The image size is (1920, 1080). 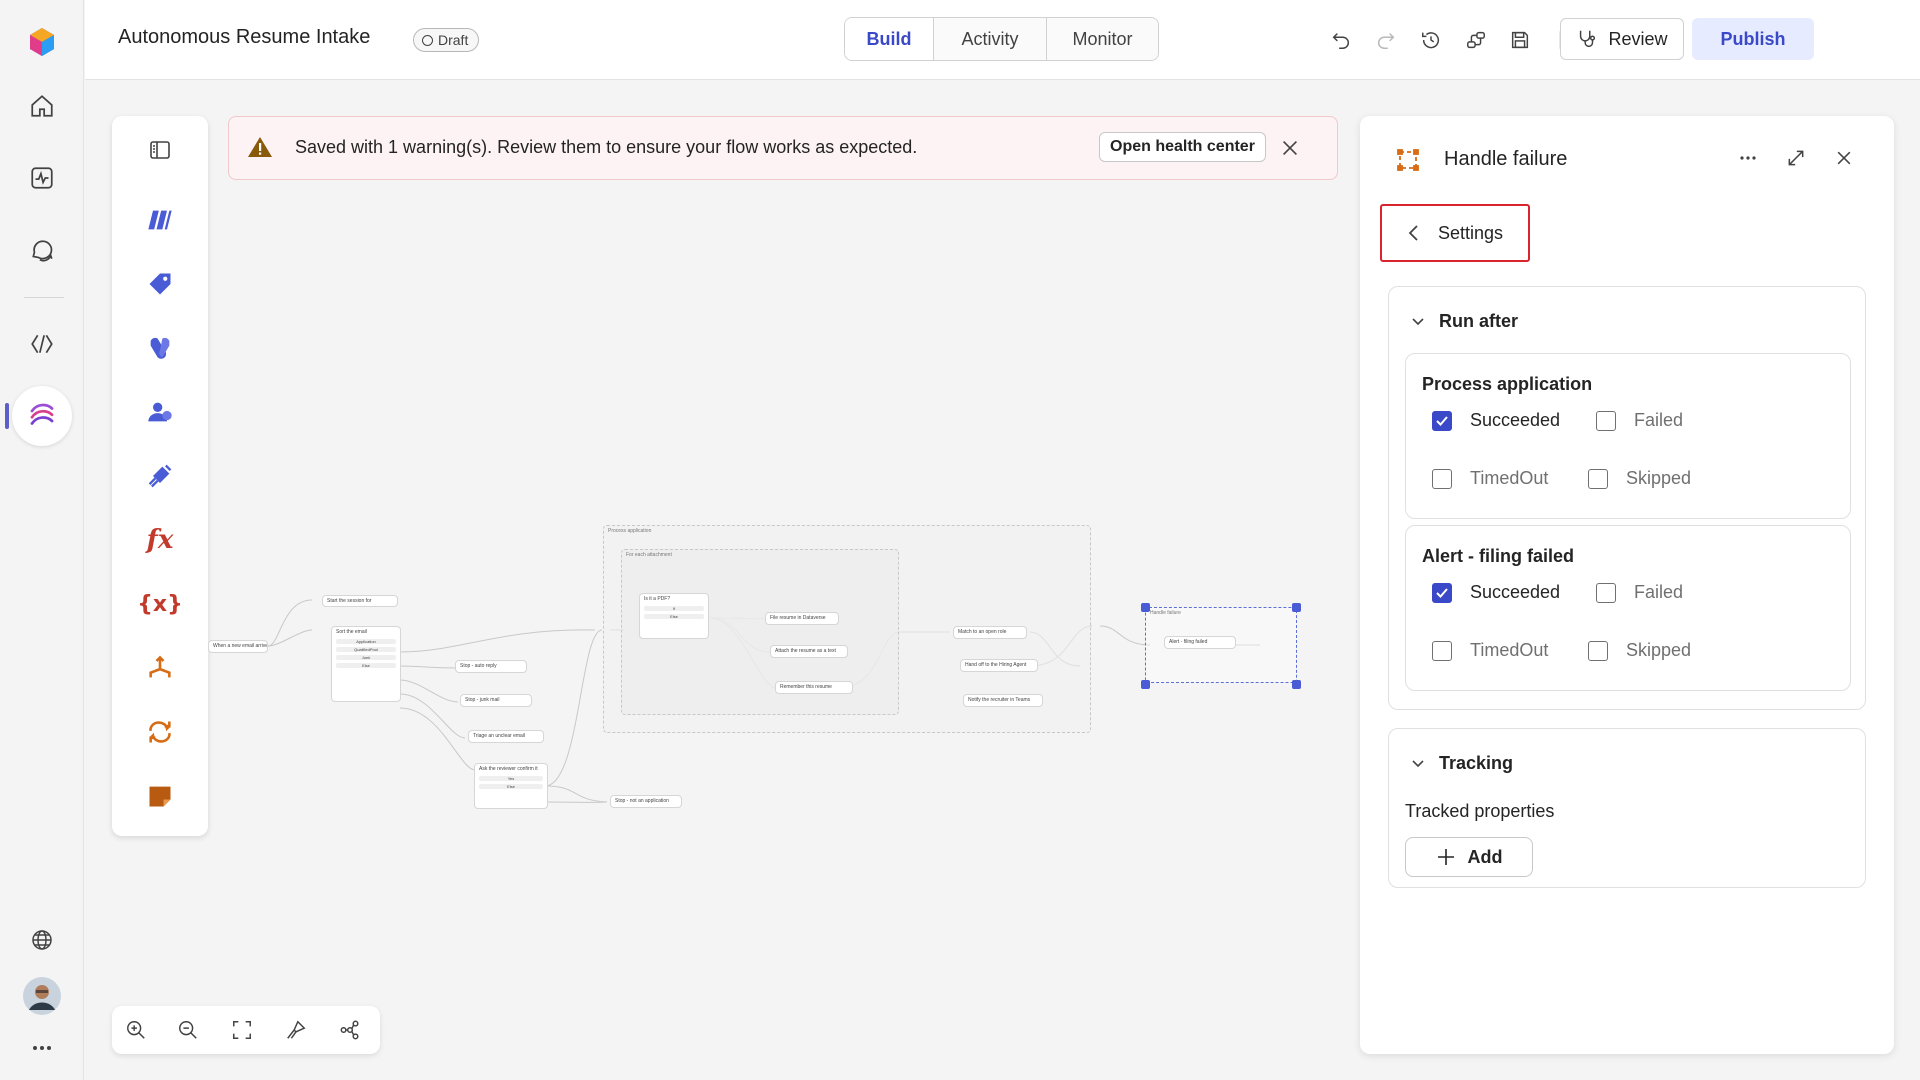 What do you see at coordinates (244, 37) in the screenshot?
I see `flow-title: Autonomous Resume Intake` at bounding box center [244, 37].